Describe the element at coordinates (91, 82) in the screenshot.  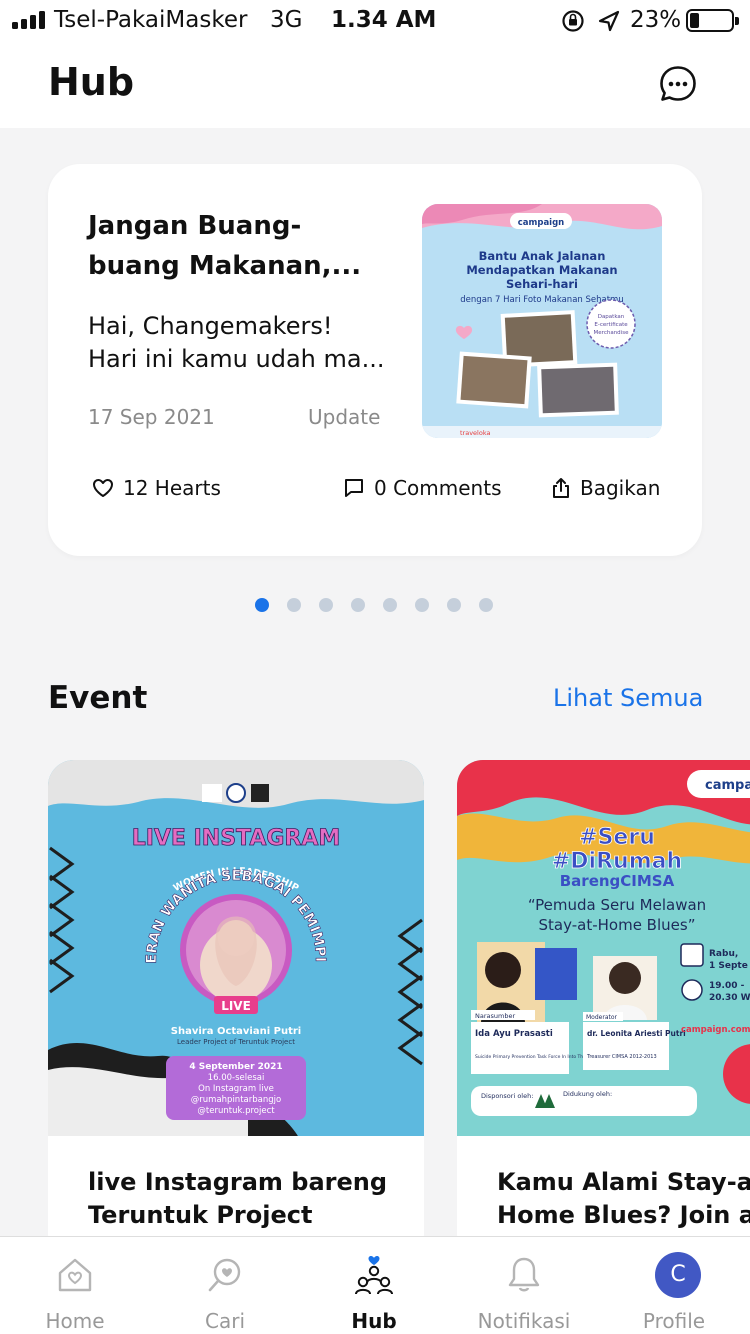
I see `page-title: Hub` at that location.